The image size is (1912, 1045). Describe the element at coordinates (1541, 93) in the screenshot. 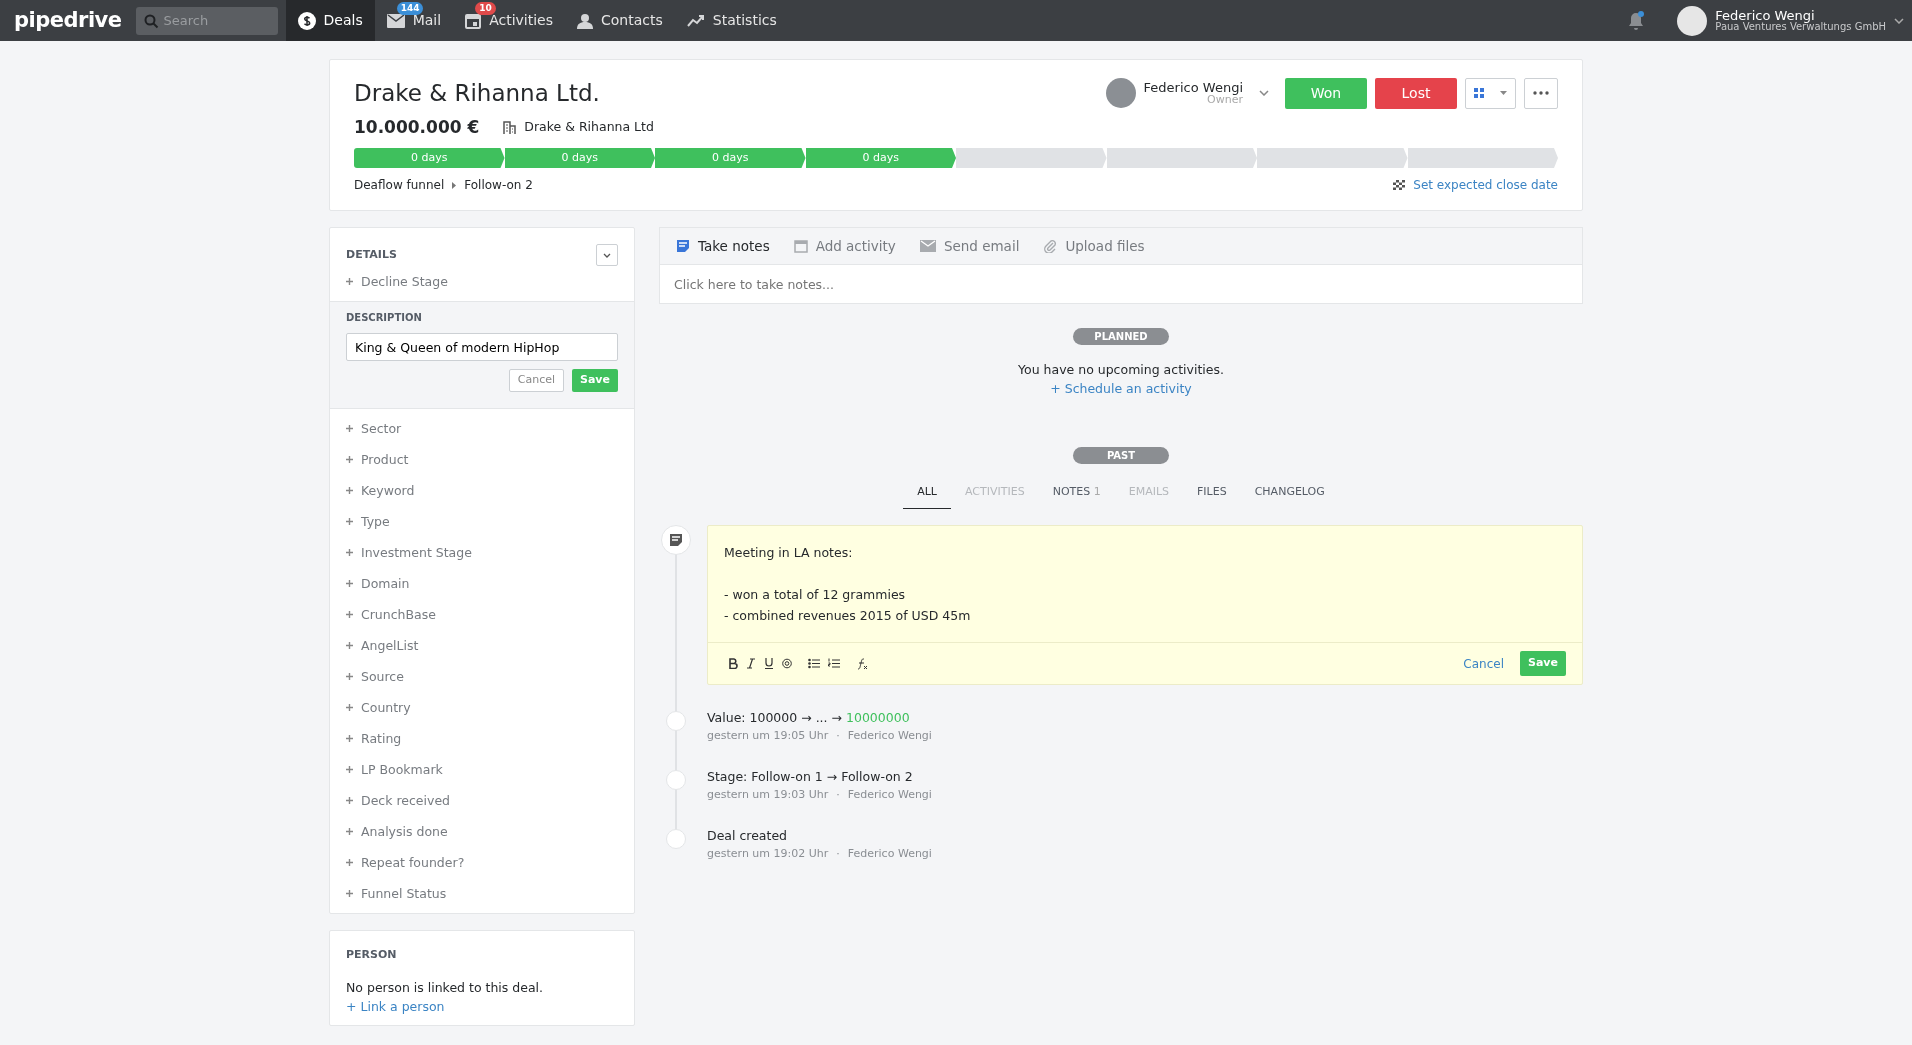

I see `more-button` at that location.